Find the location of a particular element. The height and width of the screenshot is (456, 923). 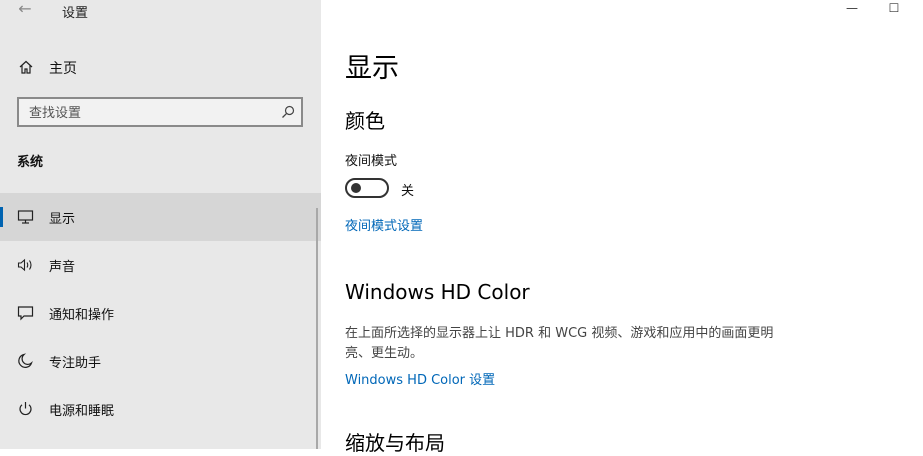

sidebar-item-label: 通知和操作 is located at coordinates (82, 315).